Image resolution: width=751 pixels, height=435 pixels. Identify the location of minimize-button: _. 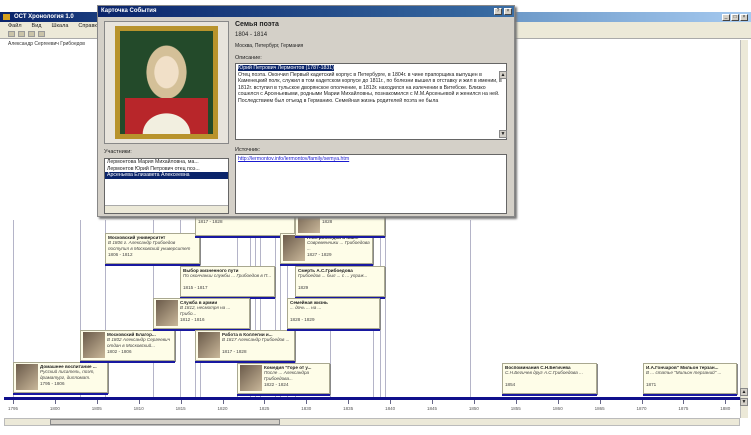
(726, 17).